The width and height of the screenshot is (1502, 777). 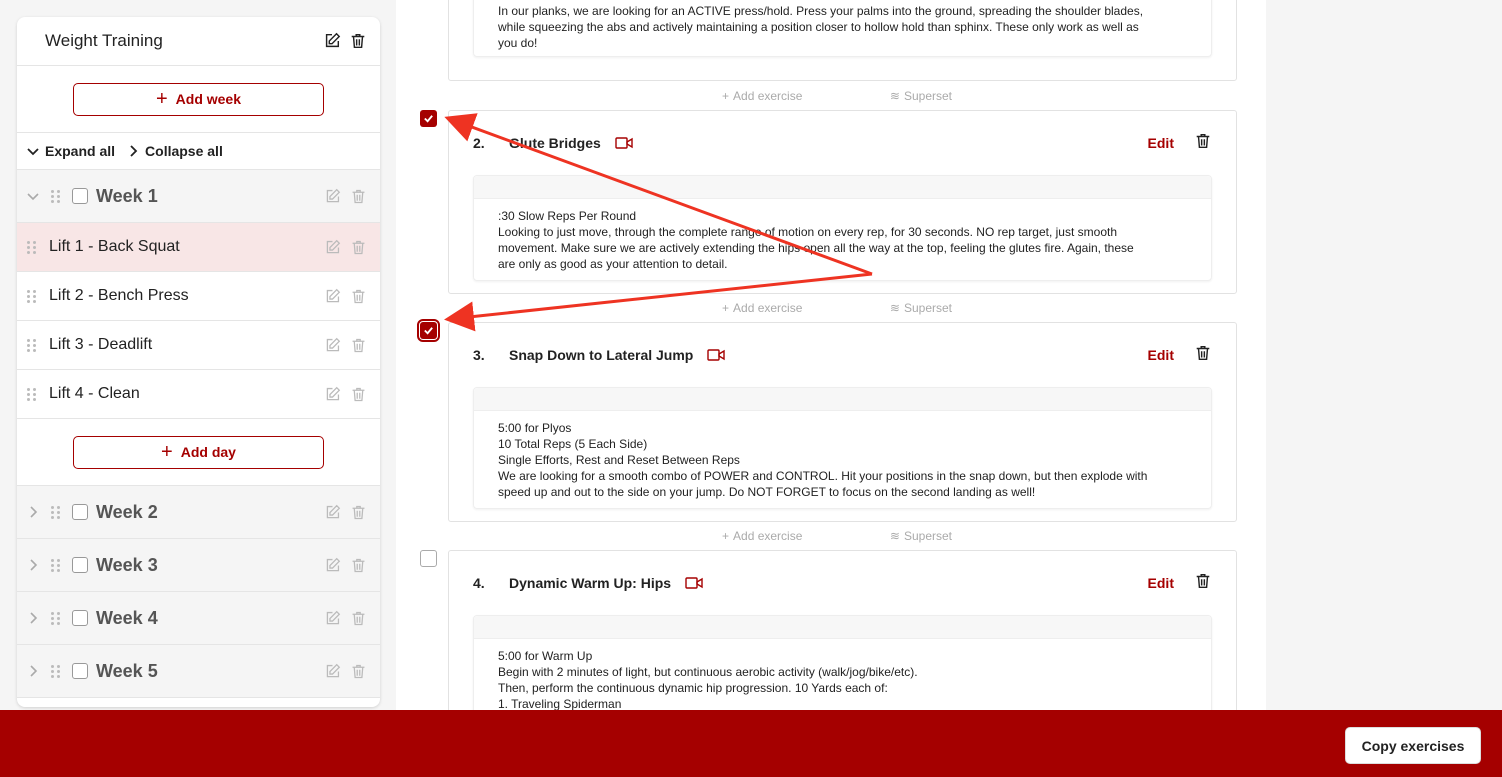 I want to click on program-title: Weight Training, so click(x=104, y=40).